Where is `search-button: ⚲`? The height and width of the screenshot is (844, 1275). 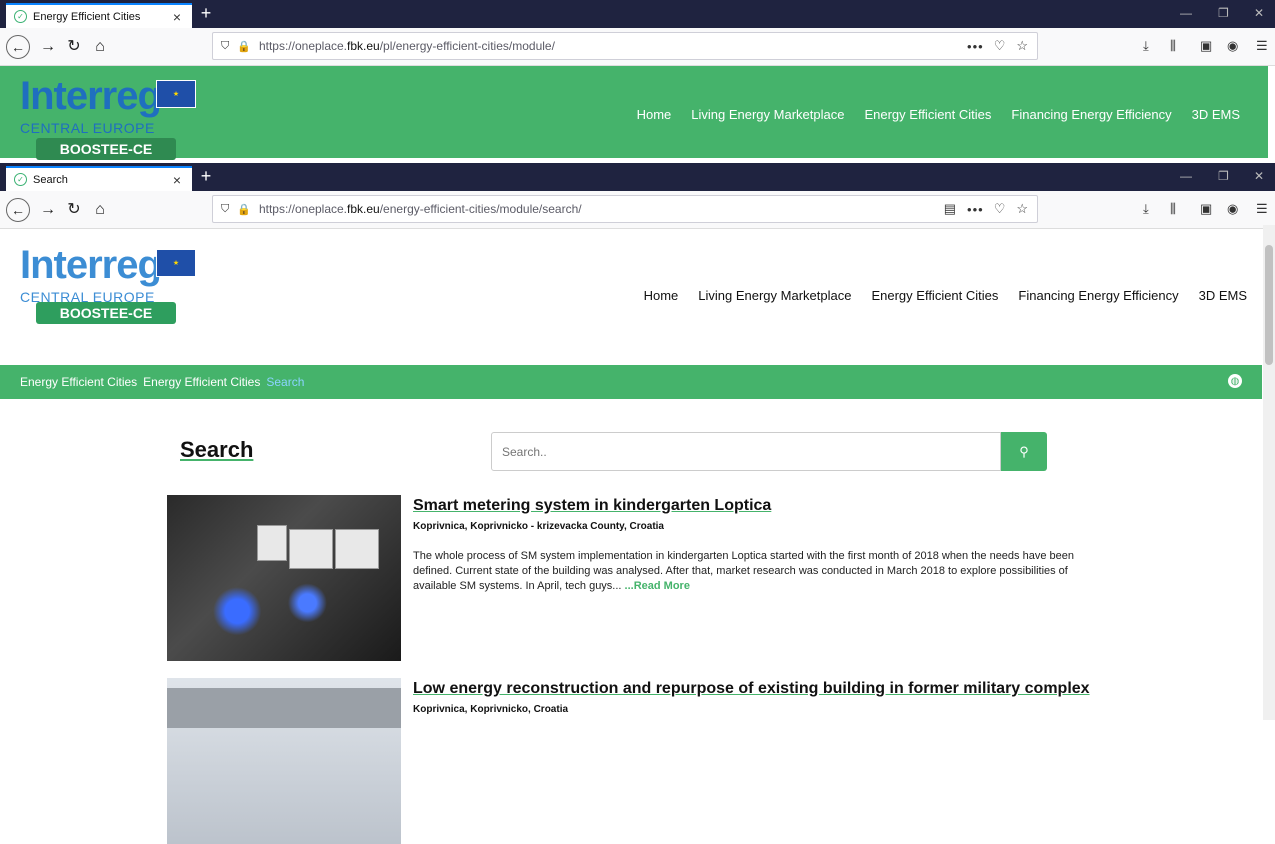
search-button: ⚲ is located at coordinates (1024, 451).